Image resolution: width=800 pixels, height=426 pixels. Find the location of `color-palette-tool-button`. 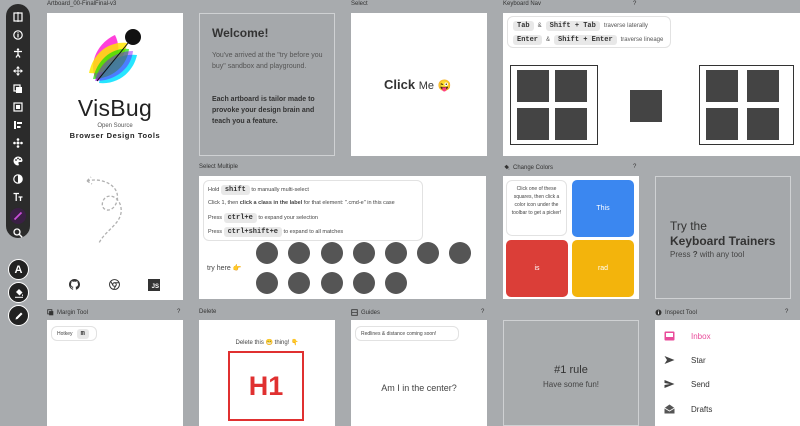

color-palette-tool-button is located at coordinates (18, 161).